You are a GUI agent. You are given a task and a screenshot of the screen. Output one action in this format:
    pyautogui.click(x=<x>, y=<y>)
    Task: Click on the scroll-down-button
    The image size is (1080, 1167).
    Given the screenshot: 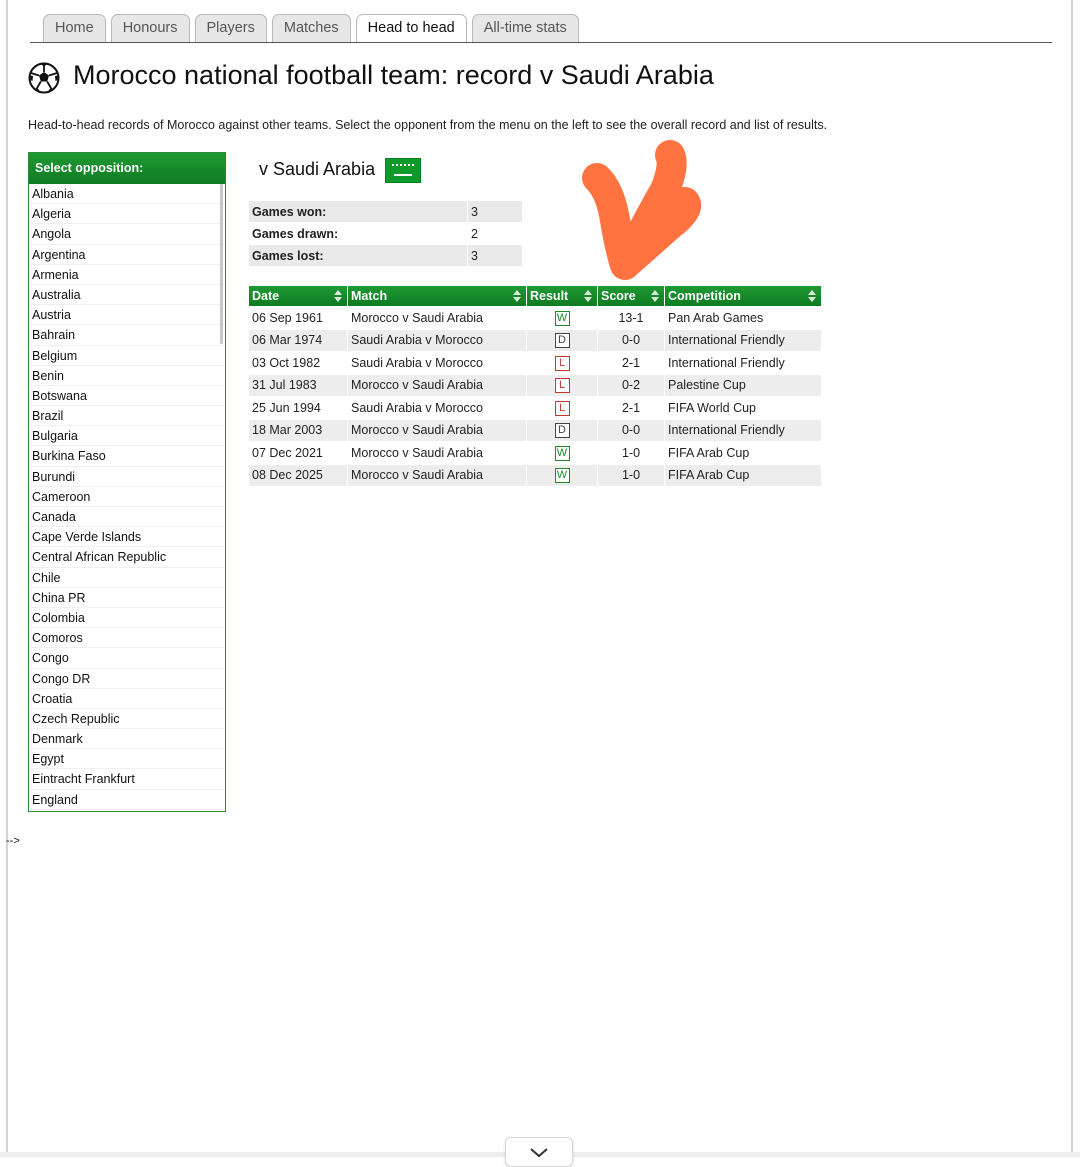 What is the action you would take?
    pyautogui.click(x=539, y=1152)
    